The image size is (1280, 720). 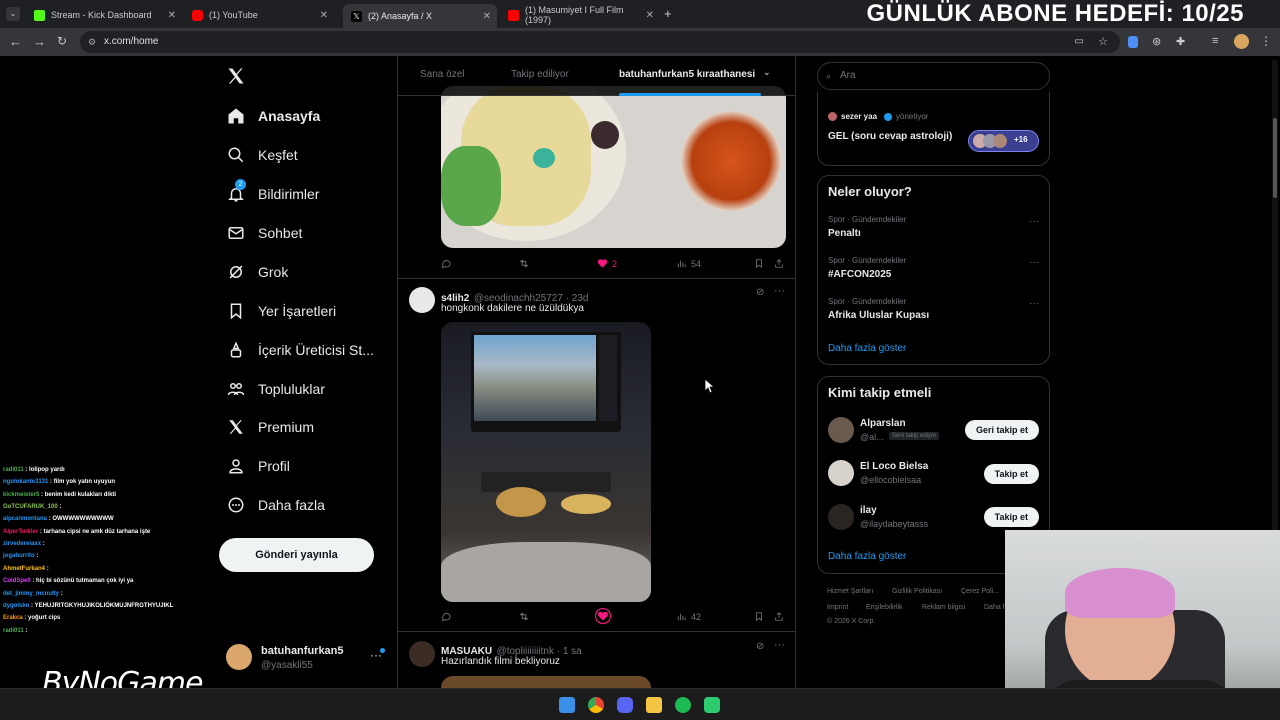 What do you see at coordinates (1266, 41) in the screenshot?
I see `menu-icon: ⋮` at bounding box center [1266, 41].